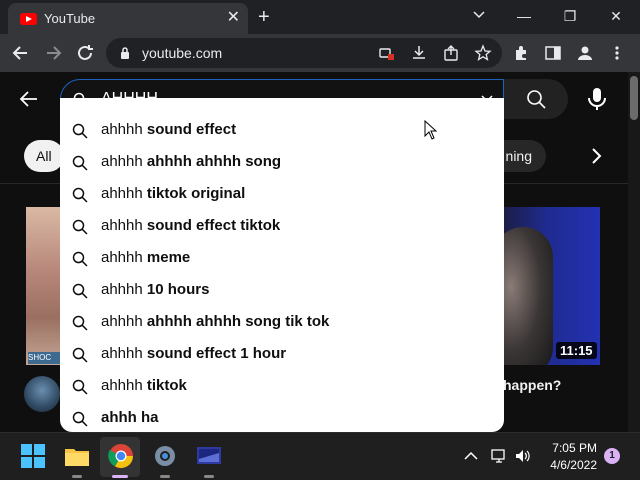 This screenshot has height=480, width=640. I want to click on chrome-active-indicator, so click(120, 476).